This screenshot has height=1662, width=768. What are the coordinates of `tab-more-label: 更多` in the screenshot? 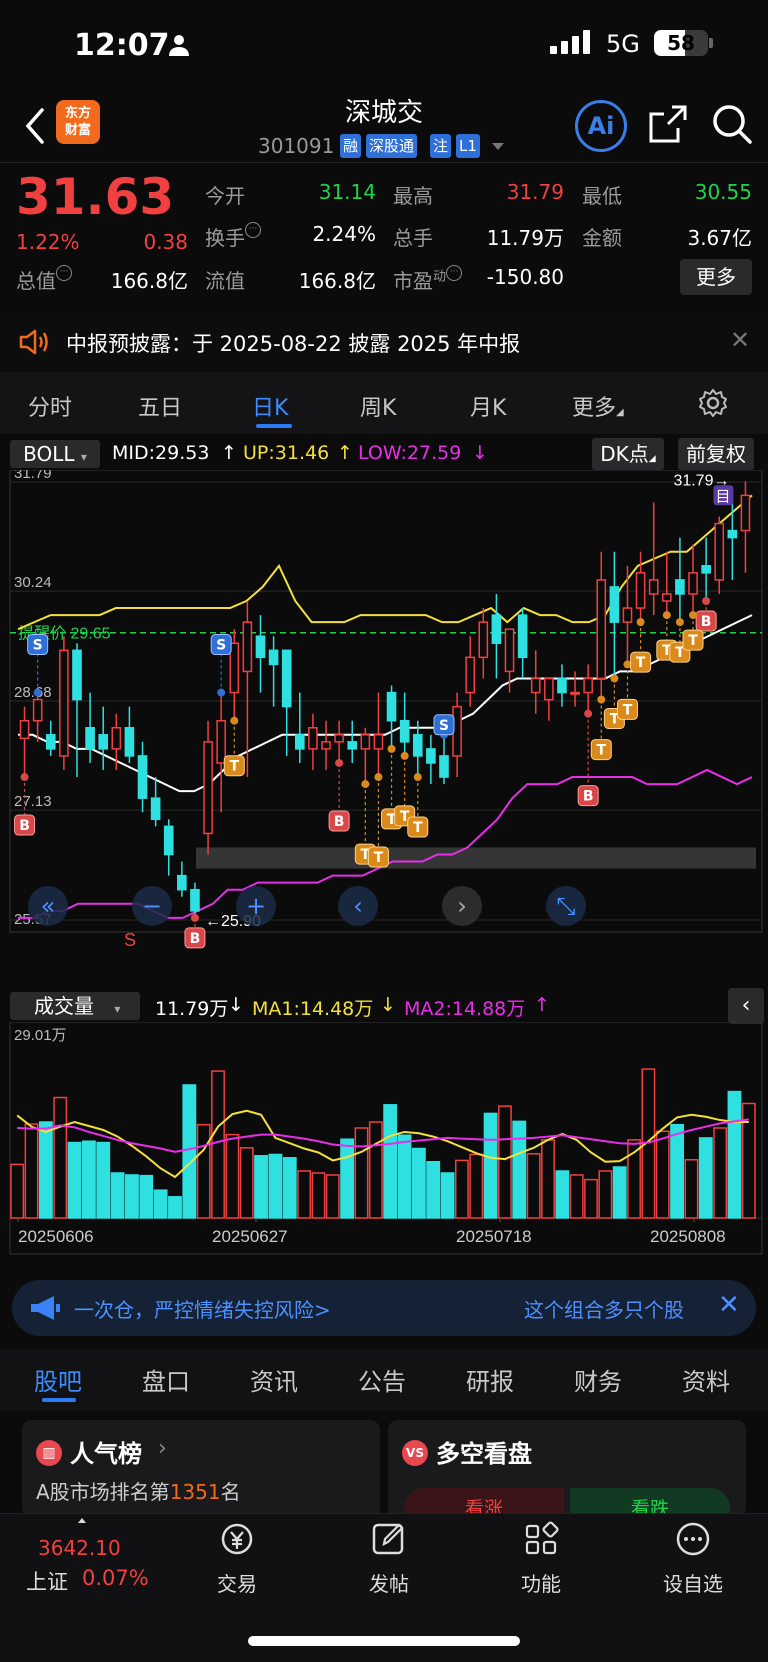 It's located at (594, 408).